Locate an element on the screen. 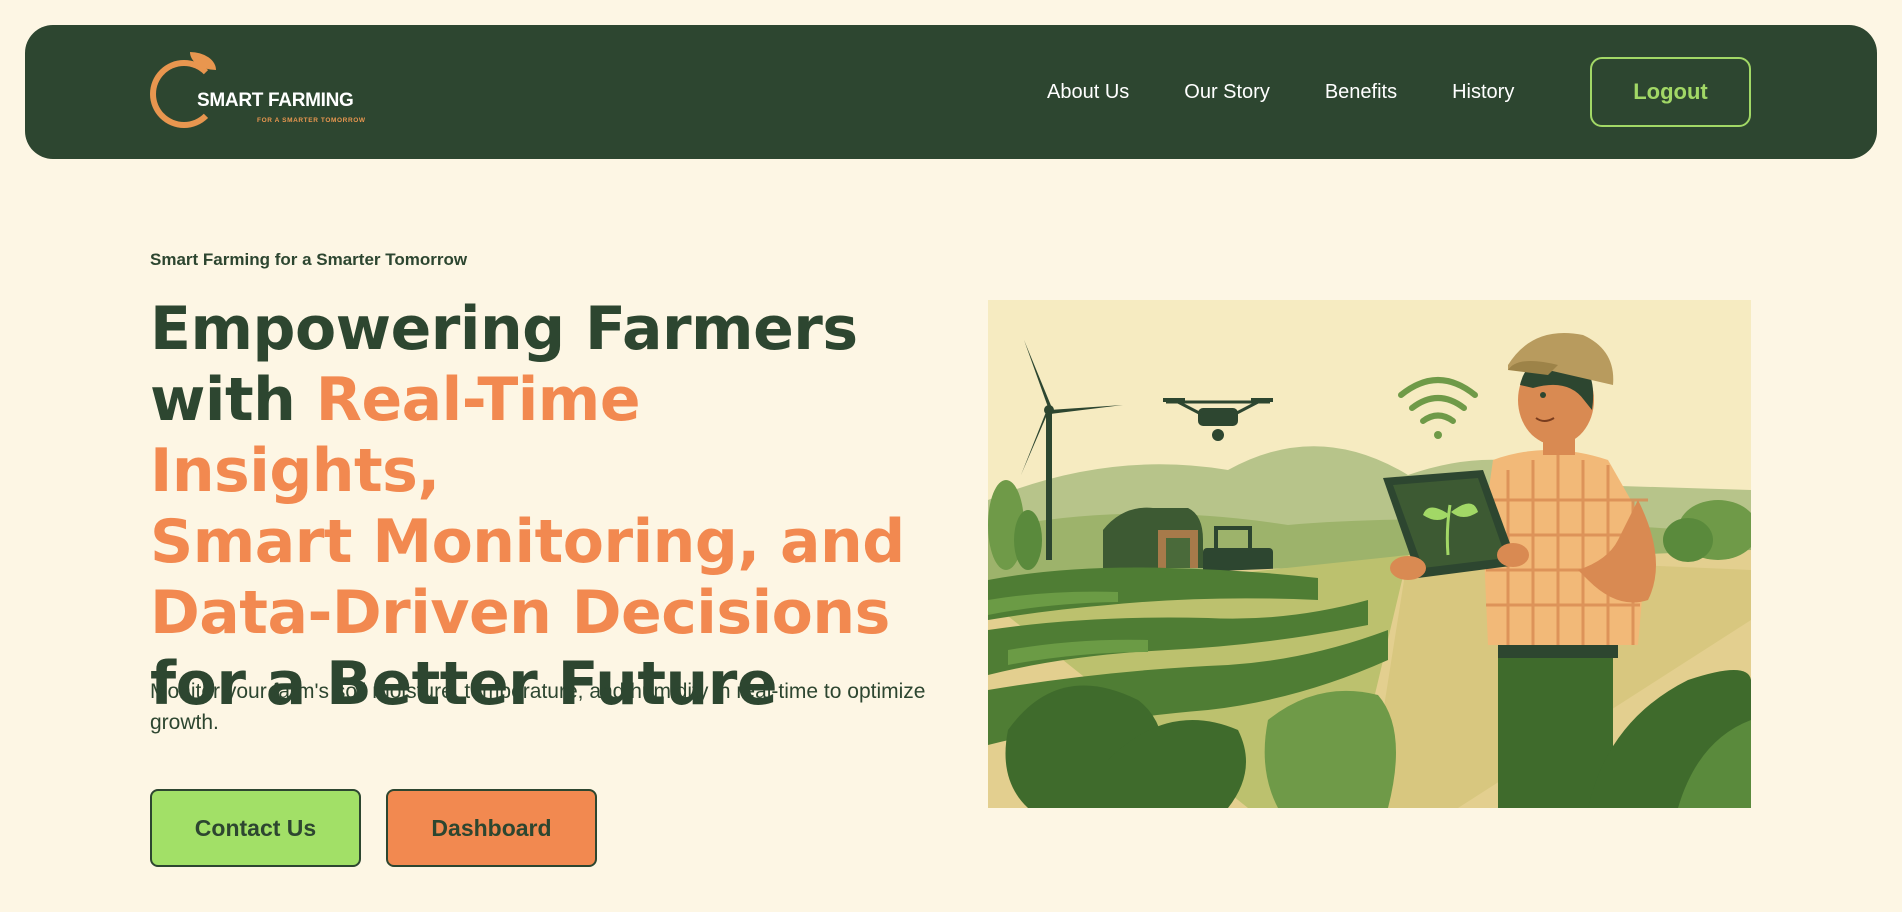 This screenshot has height=912, width=1902. logo-title: SMART FARMING is located at coordinates (275, 100).